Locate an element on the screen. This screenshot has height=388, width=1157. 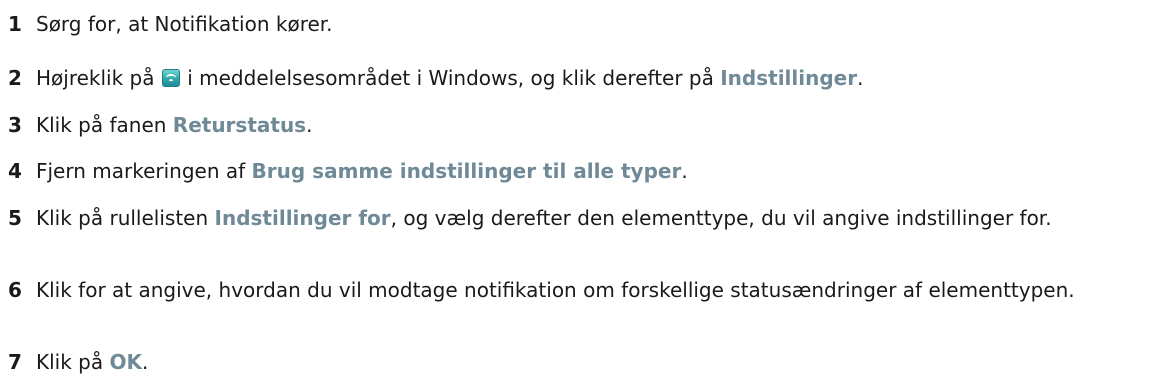
ui-term-returstatus: Returstatus is located at coordinates (239, 125).